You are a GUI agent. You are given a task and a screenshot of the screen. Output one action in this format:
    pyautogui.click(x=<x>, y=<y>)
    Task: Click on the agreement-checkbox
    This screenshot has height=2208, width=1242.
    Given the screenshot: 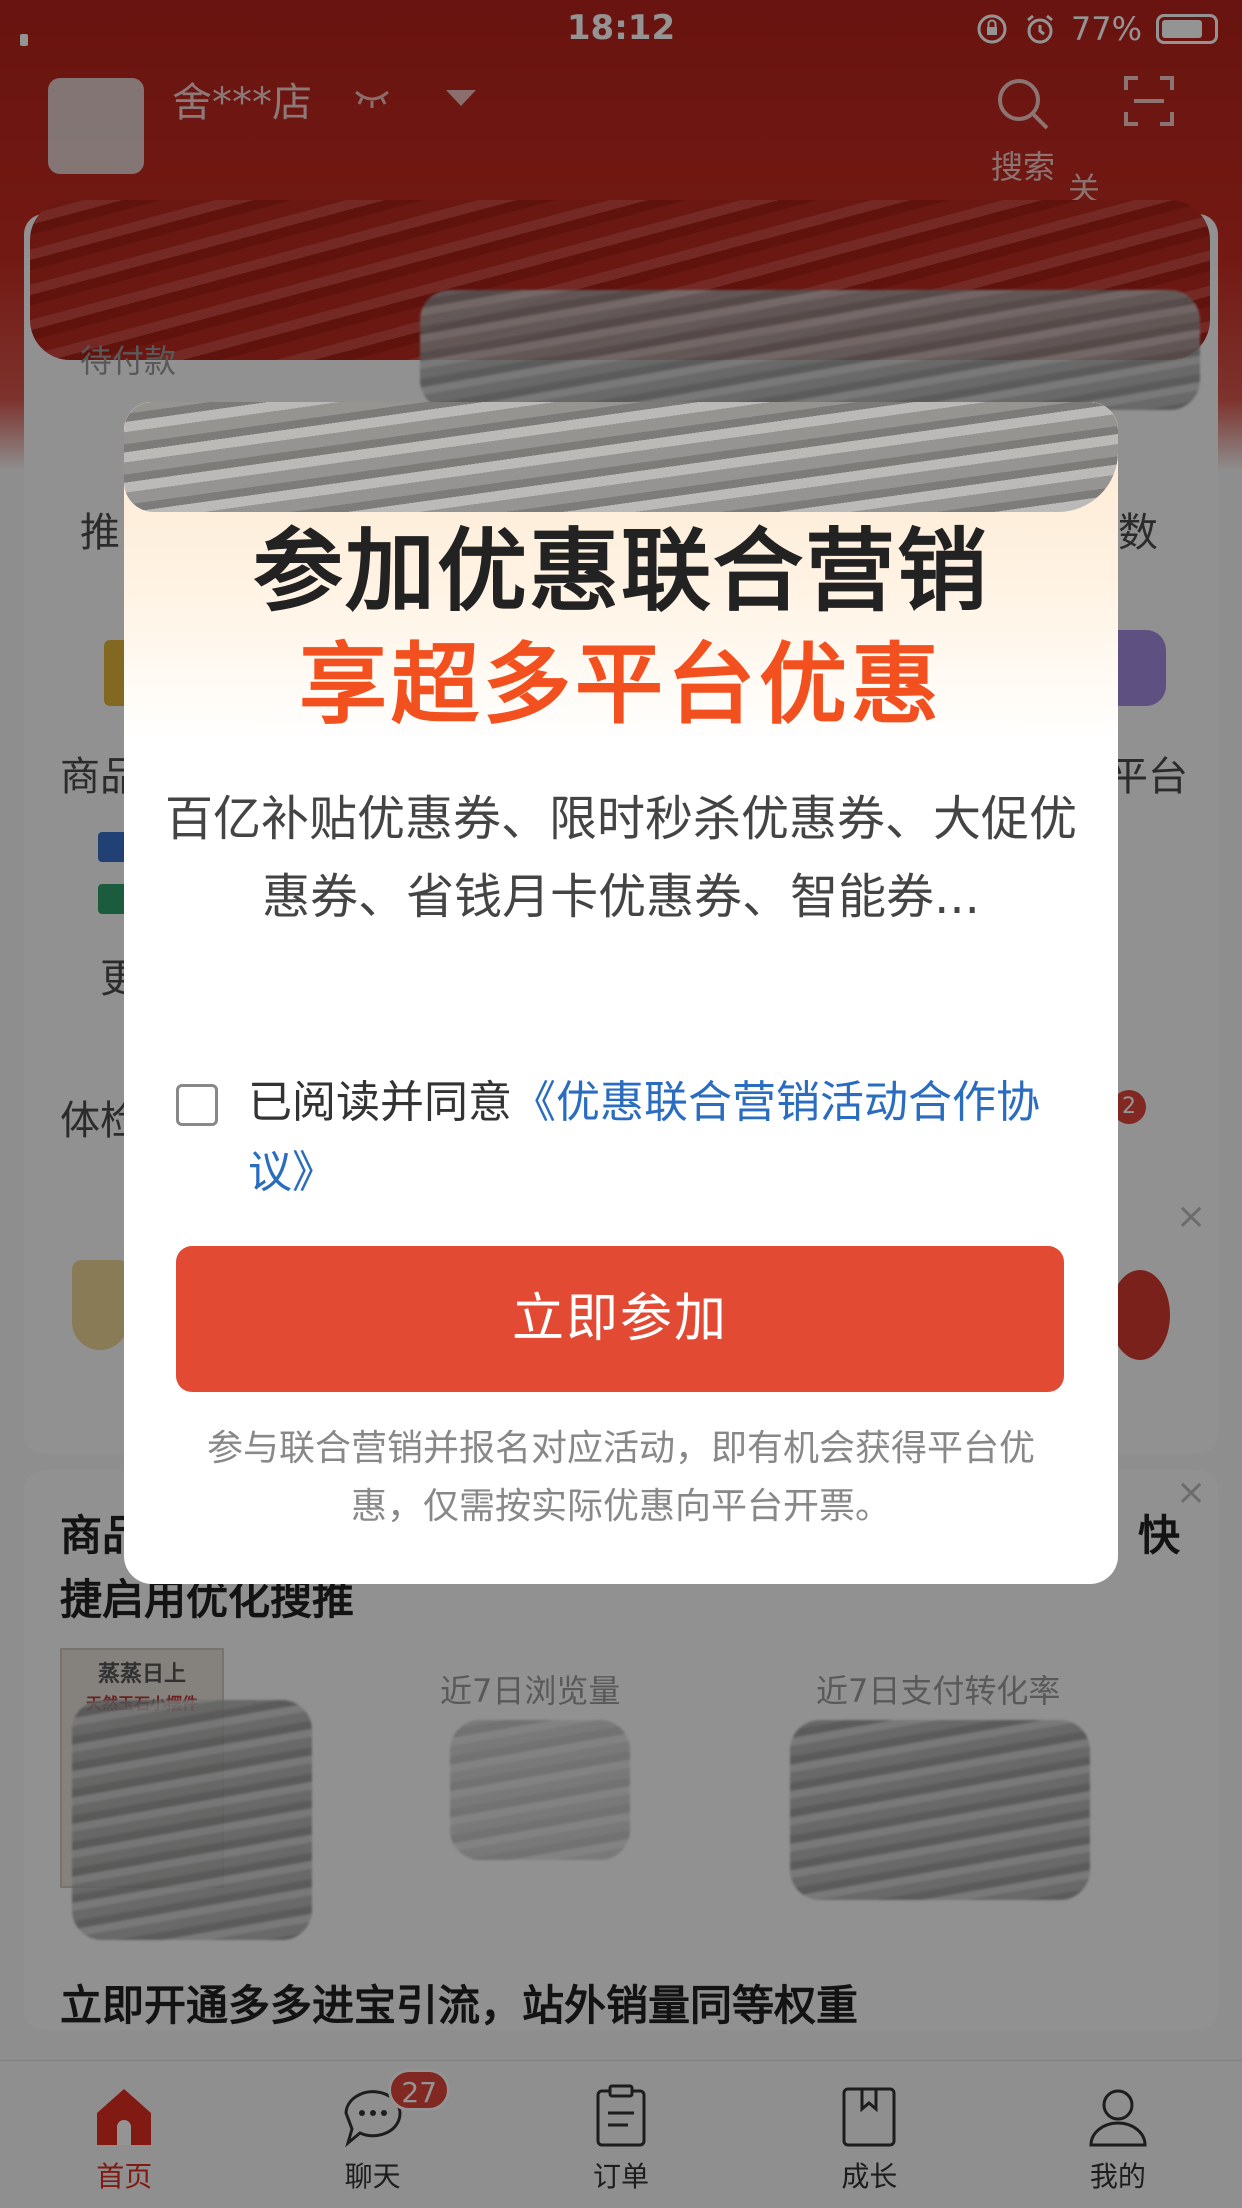 What is the action you would take?
    pyautogui.click(x=197, y=1105)
    